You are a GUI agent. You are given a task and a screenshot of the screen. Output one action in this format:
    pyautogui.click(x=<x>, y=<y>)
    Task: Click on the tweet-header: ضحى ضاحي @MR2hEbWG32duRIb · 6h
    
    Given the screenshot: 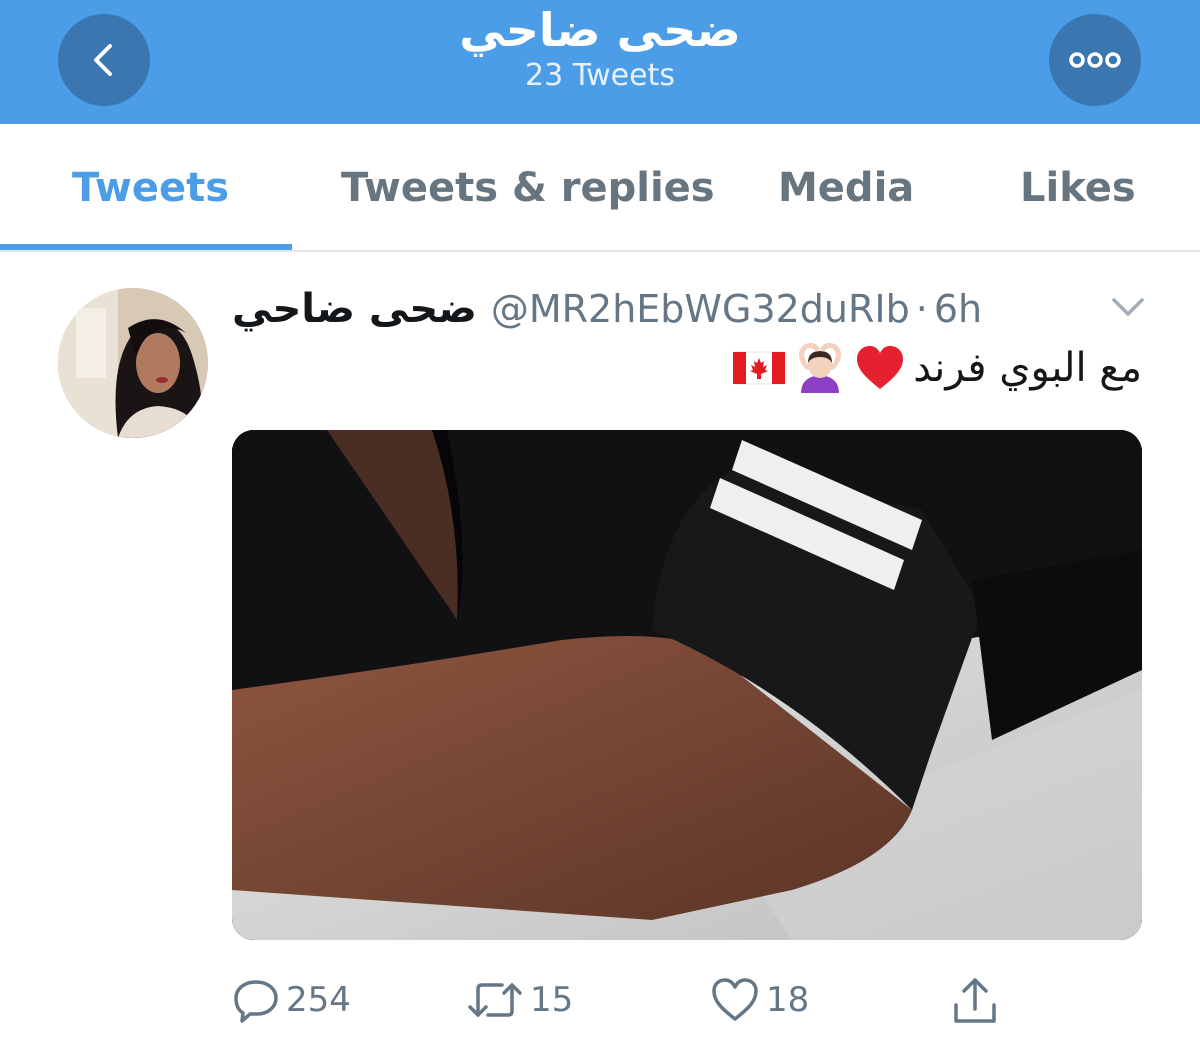 What is the action you would take?
    pyautogui.click(x=607, y=309)
    